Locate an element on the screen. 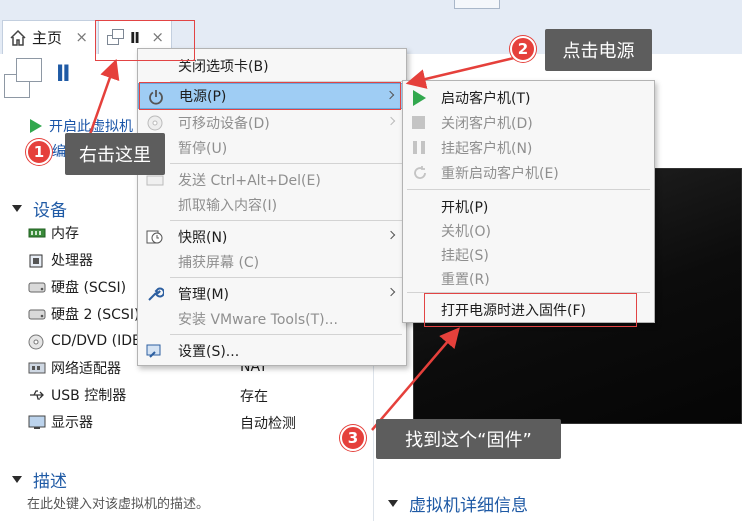 The image size is (742, 521). callout-step3: 找到这个“固件” is located at coordinates (468, 439).